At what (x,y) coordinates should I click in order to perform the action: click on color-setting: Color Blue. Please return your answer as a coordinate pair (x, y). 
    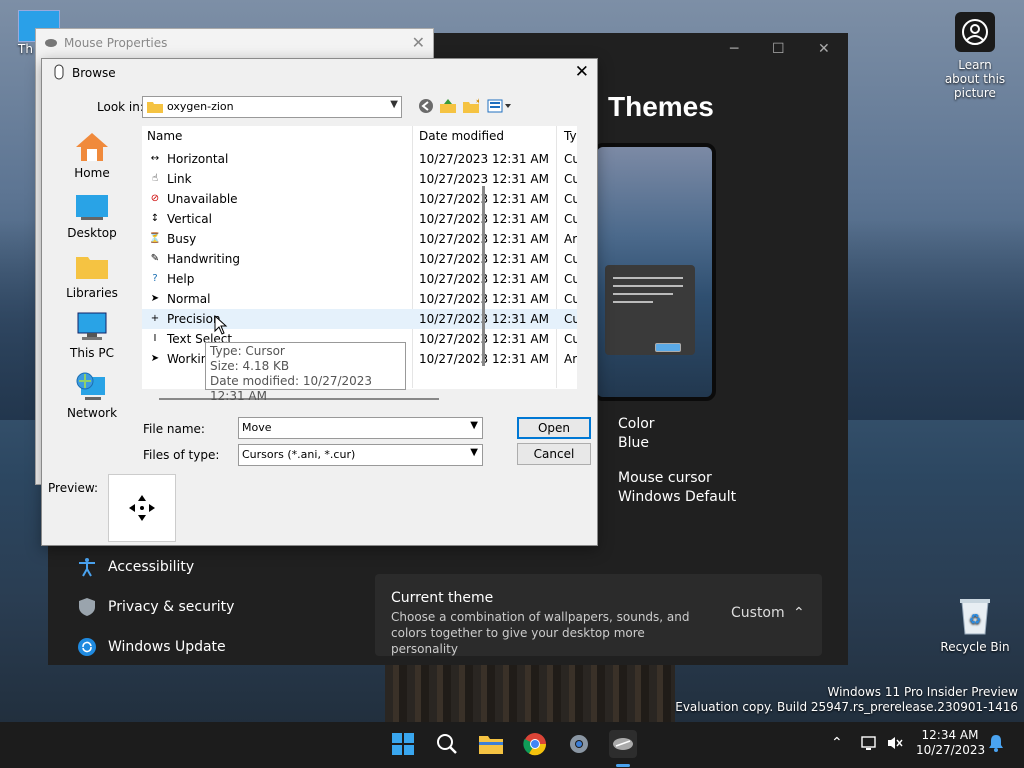
    Looking at the image, I should click on (636, 434).